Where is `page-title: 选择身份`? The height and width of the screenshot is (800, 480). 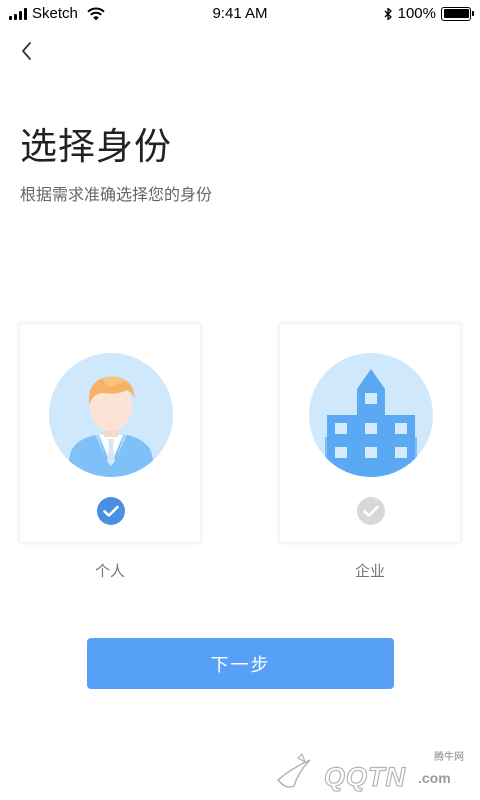 page-title: 选择身份 is located at coordinates (96, 146).